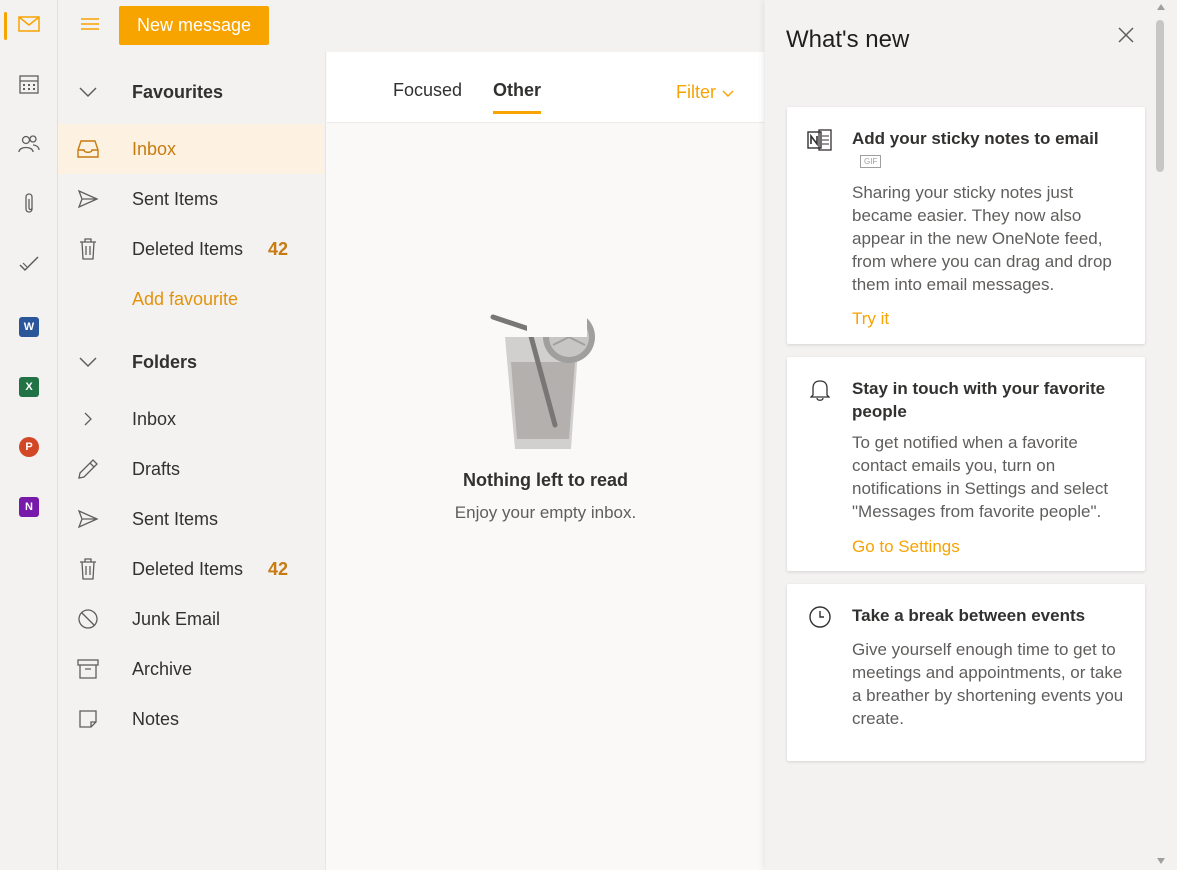 The width and height of the screenshot is (1177, 870). Describe the element at coordinates (194, 25) in the screenshot. I see `new-message-button: New message` at that location.